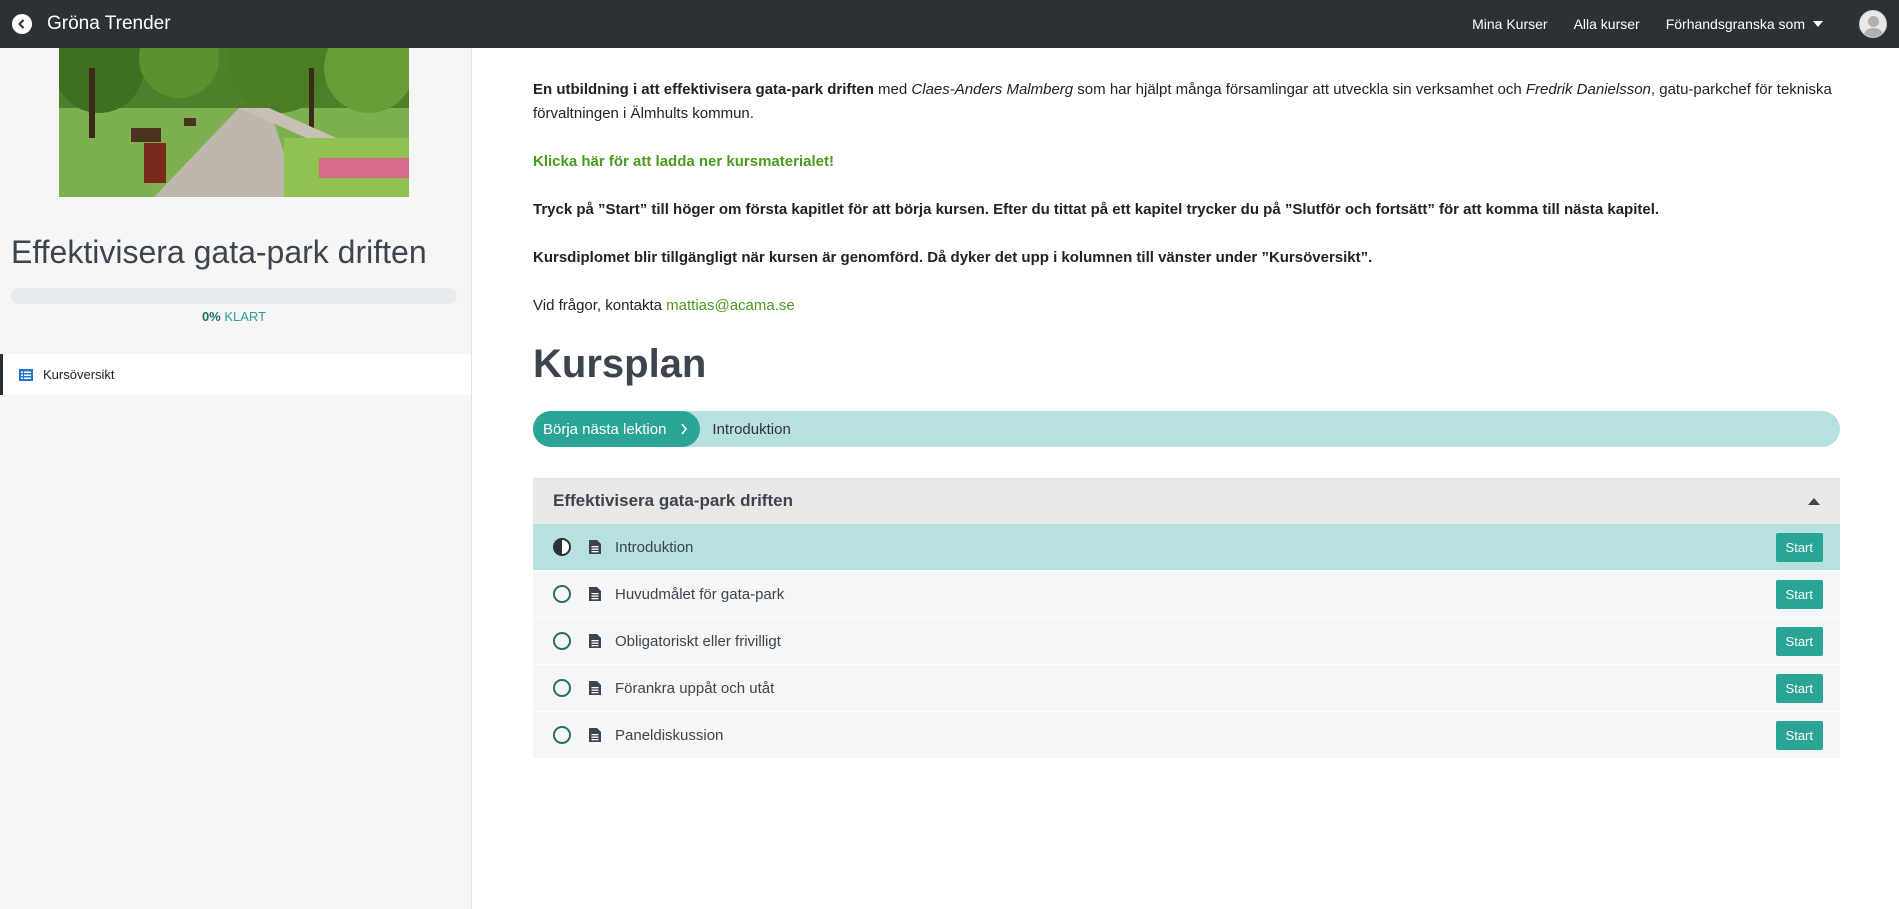  What do you see at coordinates (1186, 594) in the screenshot?
I see `lesson-row: Huvudmålet för gata-park Start` at bounding box center [1186, 594].